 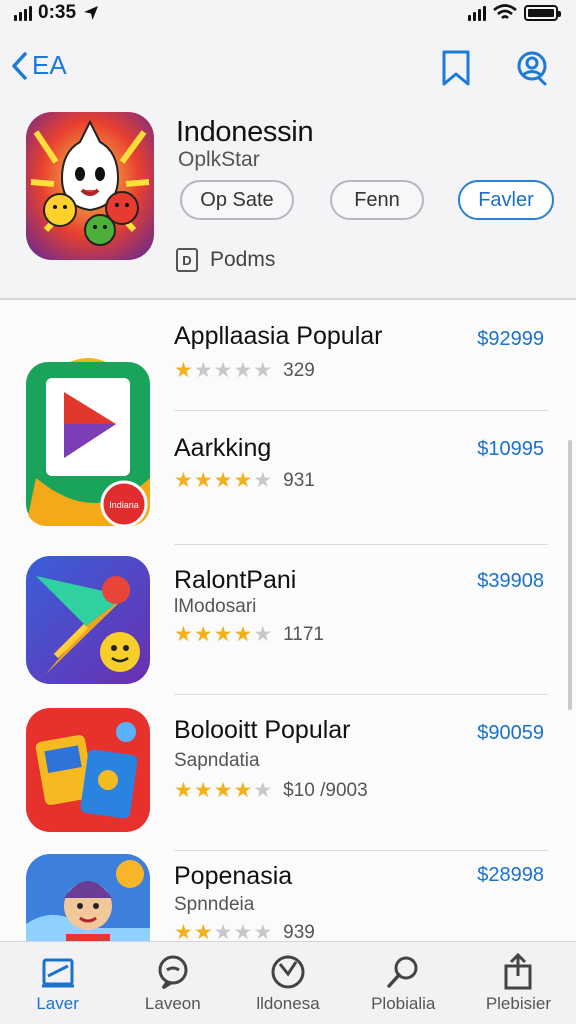 What do you see at coordinates (303, 634) in the screenshot?
I see `rating-count: 1171` at bounding box center [303, 634].